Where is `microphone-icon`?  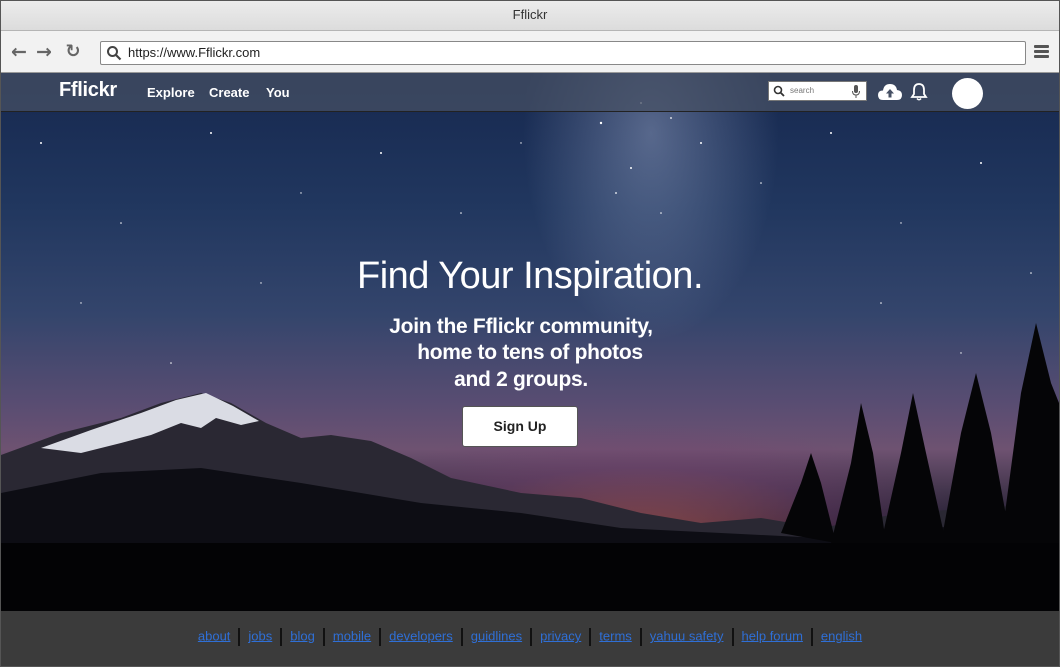
microphone-icon is located at coordinates (856, 91).